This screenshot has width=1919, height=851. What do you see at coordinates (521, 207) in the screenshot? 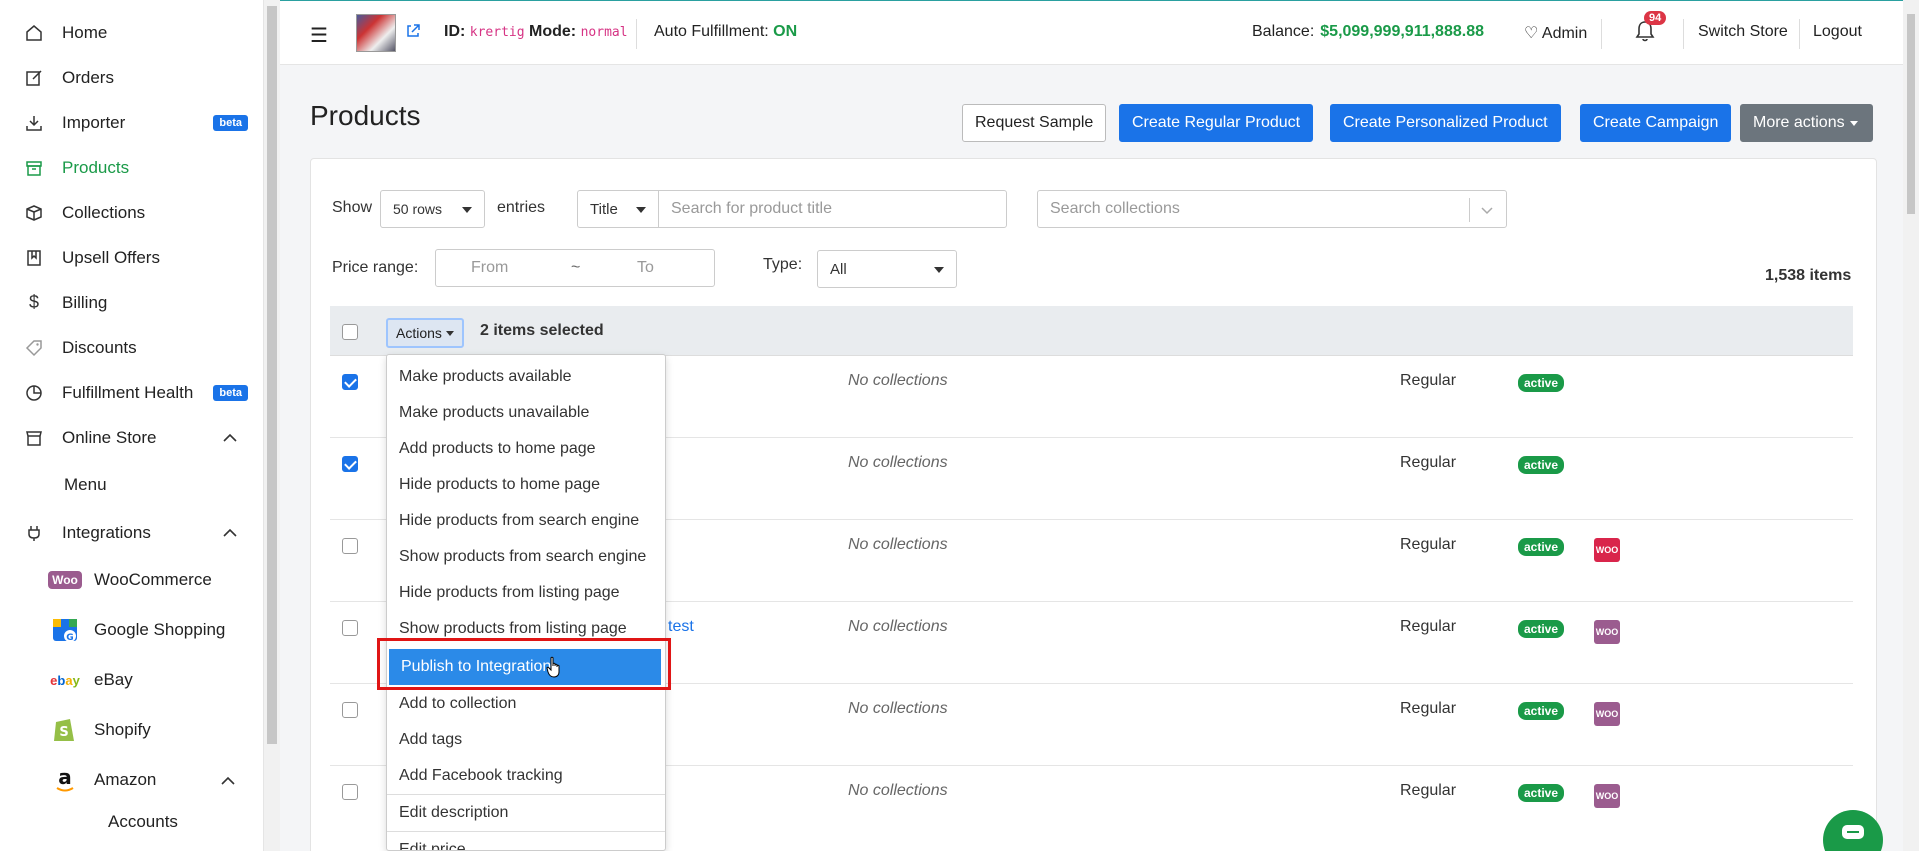
I see `entries-label: entries` at bounding box center [521, 207].